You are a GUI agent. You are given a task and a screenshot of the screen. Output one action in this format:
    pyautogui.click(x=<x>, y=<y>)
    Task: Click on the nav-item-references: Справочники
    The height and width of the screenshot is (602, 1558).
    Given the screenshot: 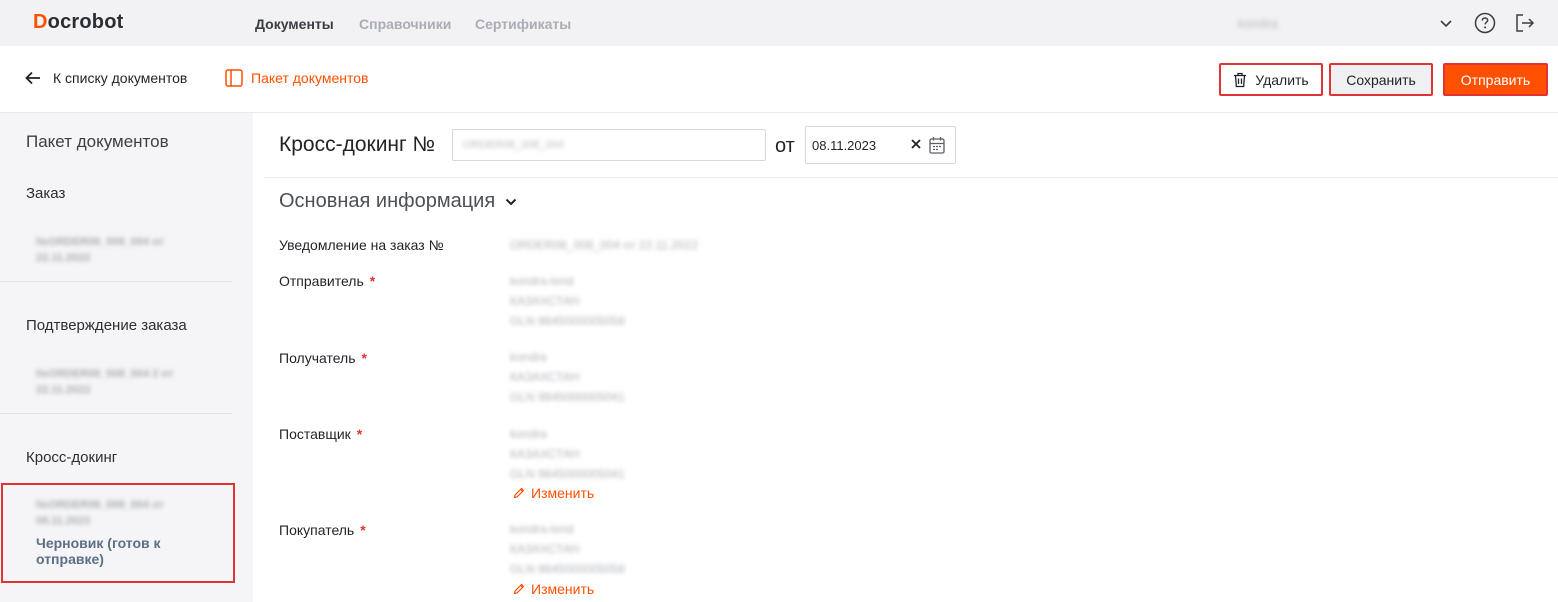 What is the action you would take?
    pyautogui.click(x=405, y=24)
    